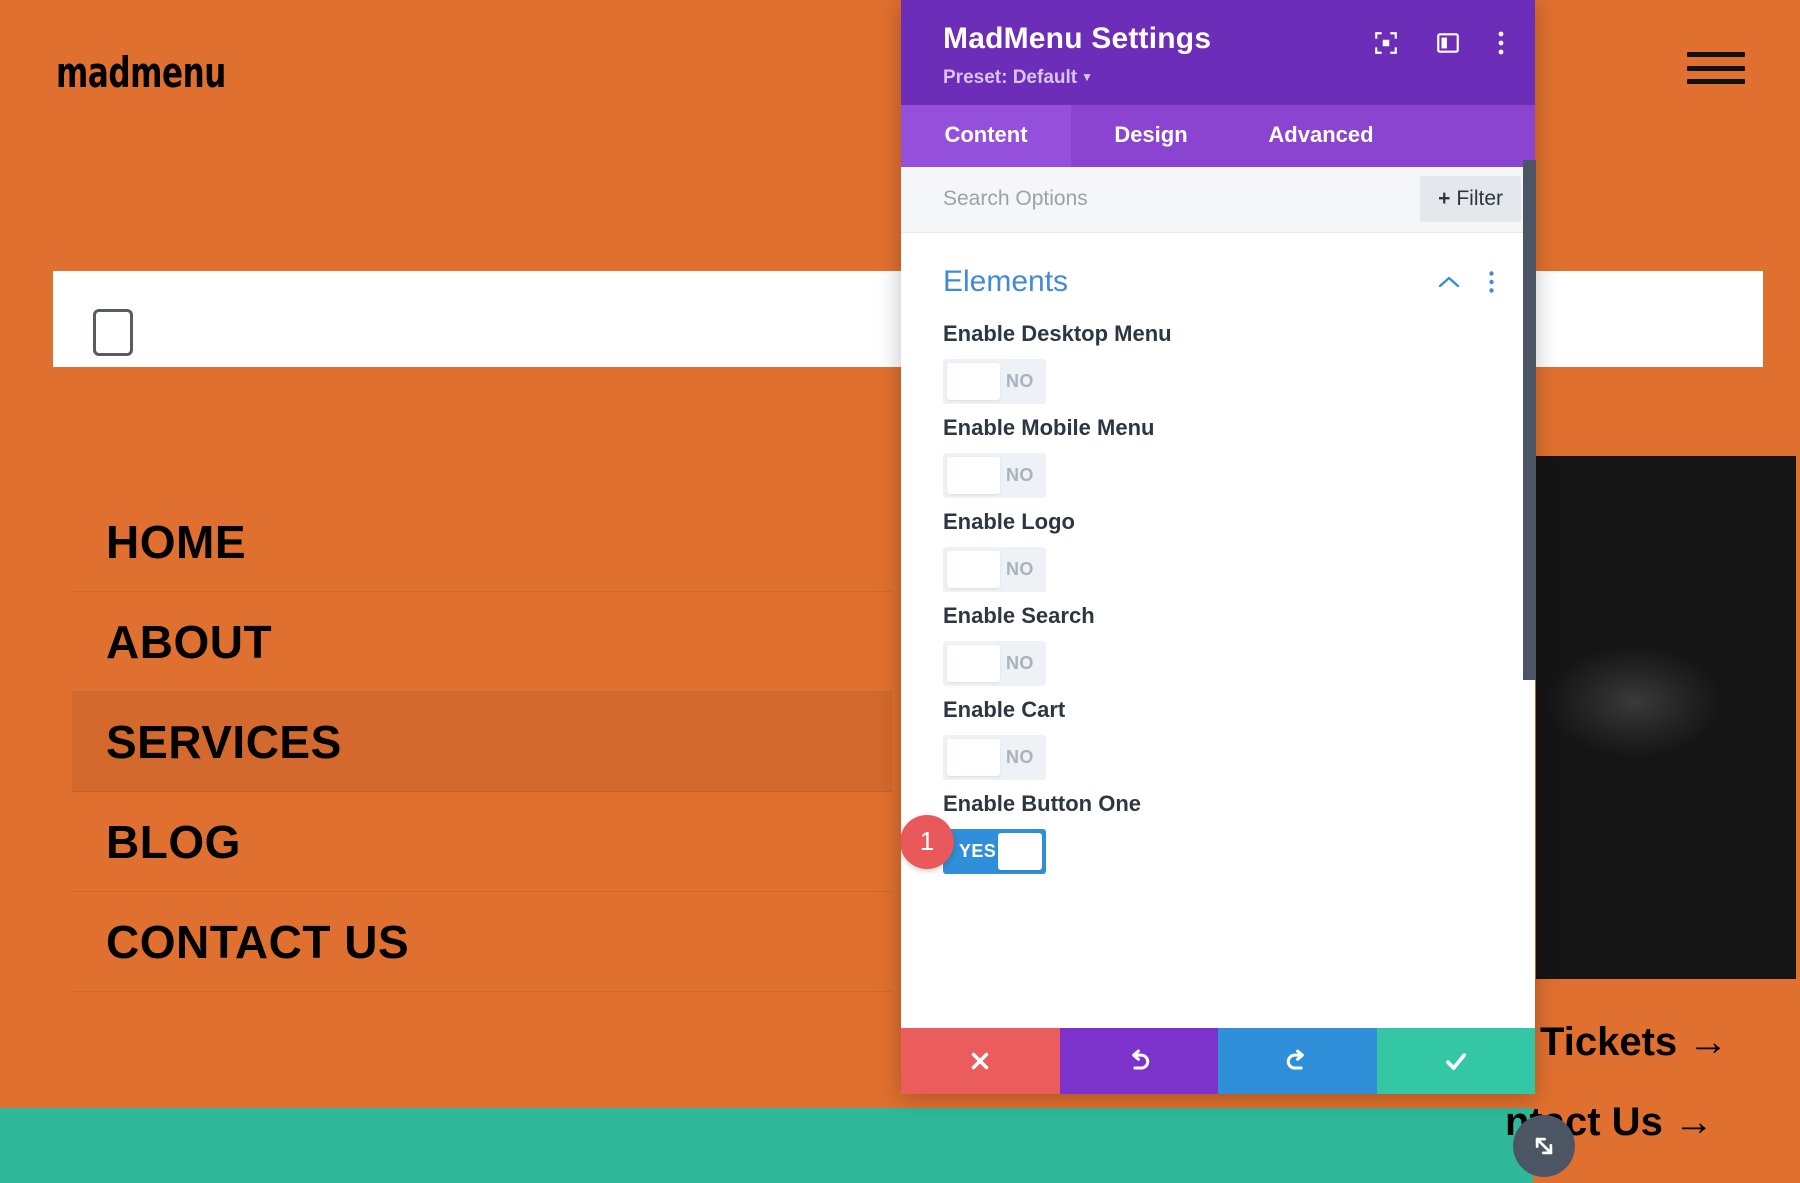 The image size is (1800, 1183). I want to click on option-label: Enable Search, so click(1019, 615).